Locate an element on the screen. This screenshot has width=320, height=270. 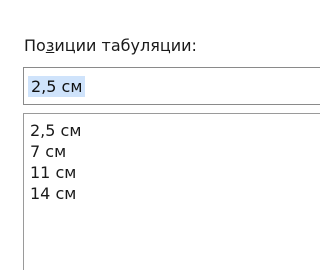
list-item: 14 см is located at coordinates (175, 193).